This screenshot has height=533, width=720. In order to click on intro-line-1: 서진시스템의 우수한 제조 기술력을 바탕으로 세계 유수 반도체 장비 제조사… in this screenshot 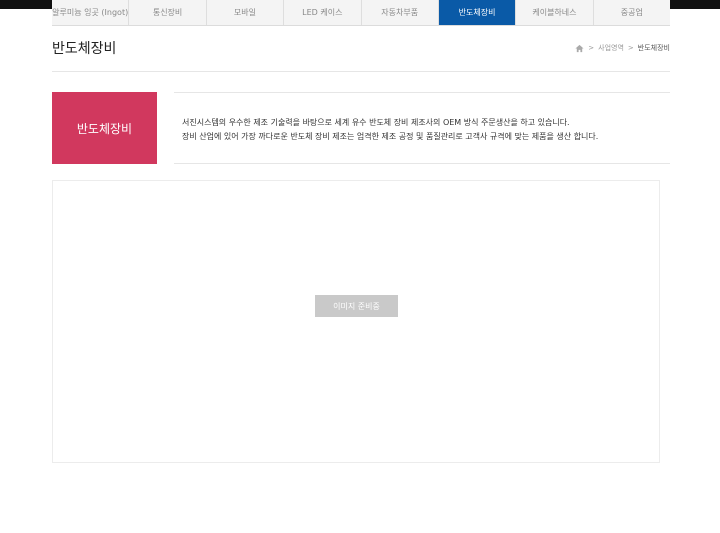, I will do `click(376, 122)`.